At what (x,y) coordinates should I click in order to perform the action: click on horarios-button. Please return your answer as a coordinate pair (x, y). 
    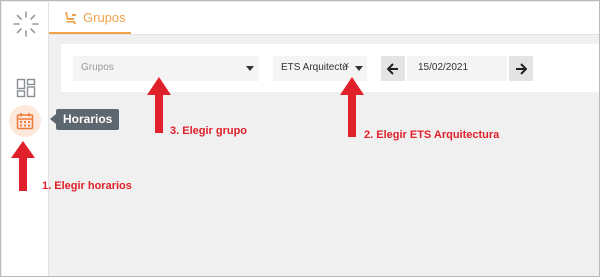
    Looking at the image, I should click on (25, 121).